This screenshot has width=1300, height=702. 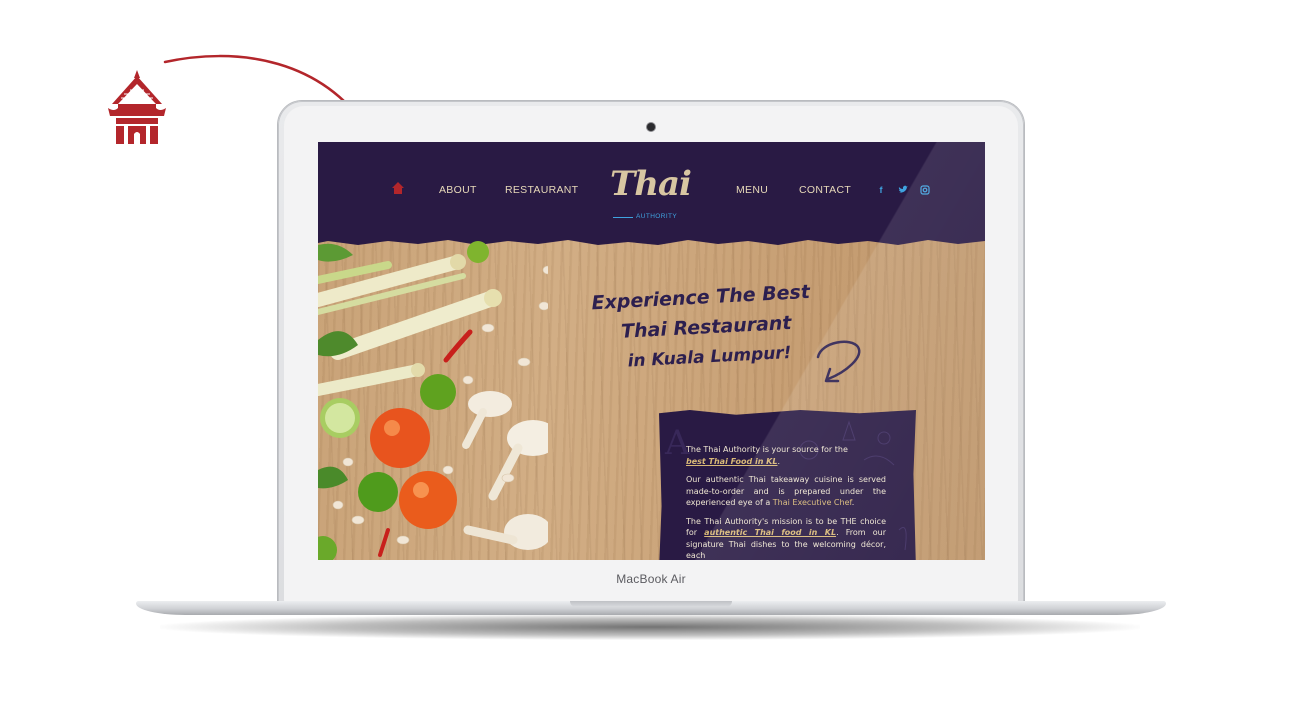 What do you see at coordinates (825, 190) in the screenshot?
I see `nav-contact: CONTACT` at bounding box center [825, 190].